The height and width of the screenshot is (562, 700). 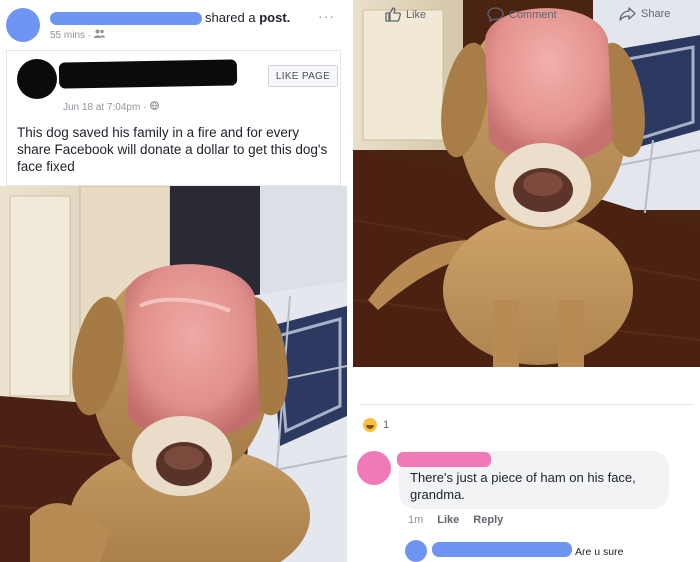 What do you see at coordinates (374, 468) in the screenshot?
I see `commenter-avatar-redacted` at bounding box center [374, 468].